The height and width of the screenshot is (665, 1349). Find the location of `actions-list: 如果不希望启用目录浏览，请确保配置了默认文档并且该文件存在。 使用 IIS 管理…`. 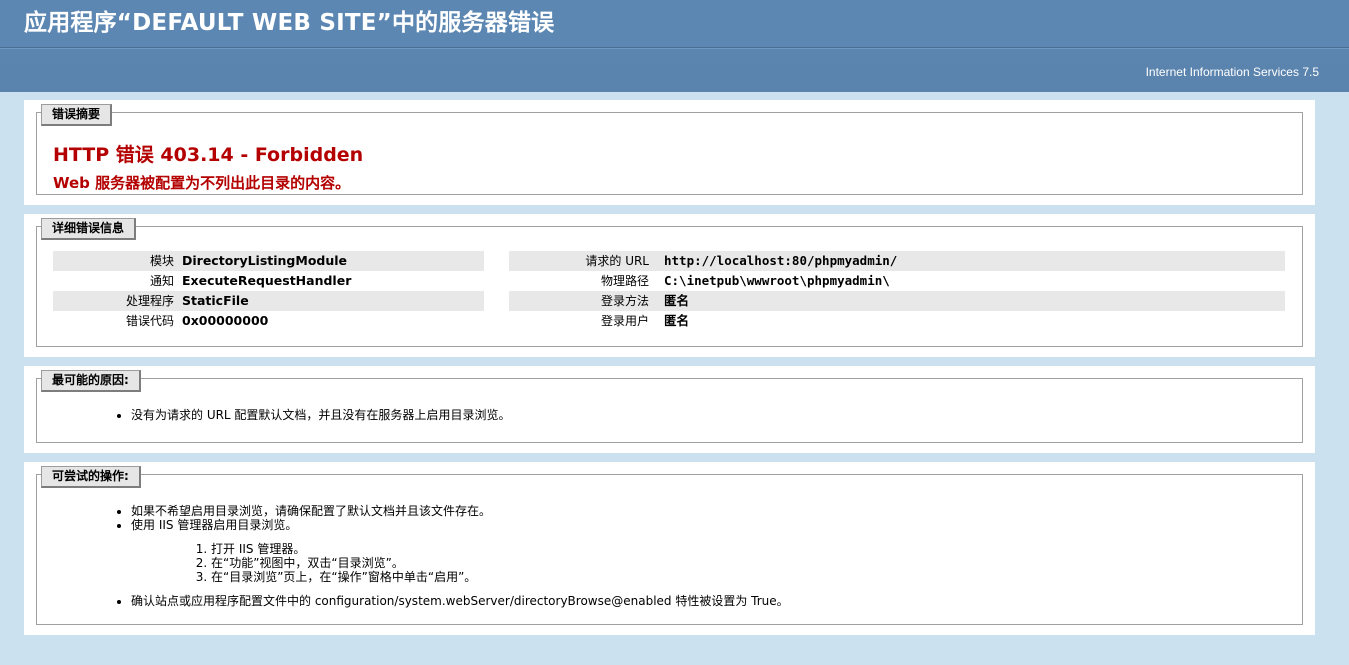

actions-list: 如果不希望启用目录浏览，请确保配置了默认文档并且该文件存在。 使用 IIS 管理… is located at coordinates (669, 556).